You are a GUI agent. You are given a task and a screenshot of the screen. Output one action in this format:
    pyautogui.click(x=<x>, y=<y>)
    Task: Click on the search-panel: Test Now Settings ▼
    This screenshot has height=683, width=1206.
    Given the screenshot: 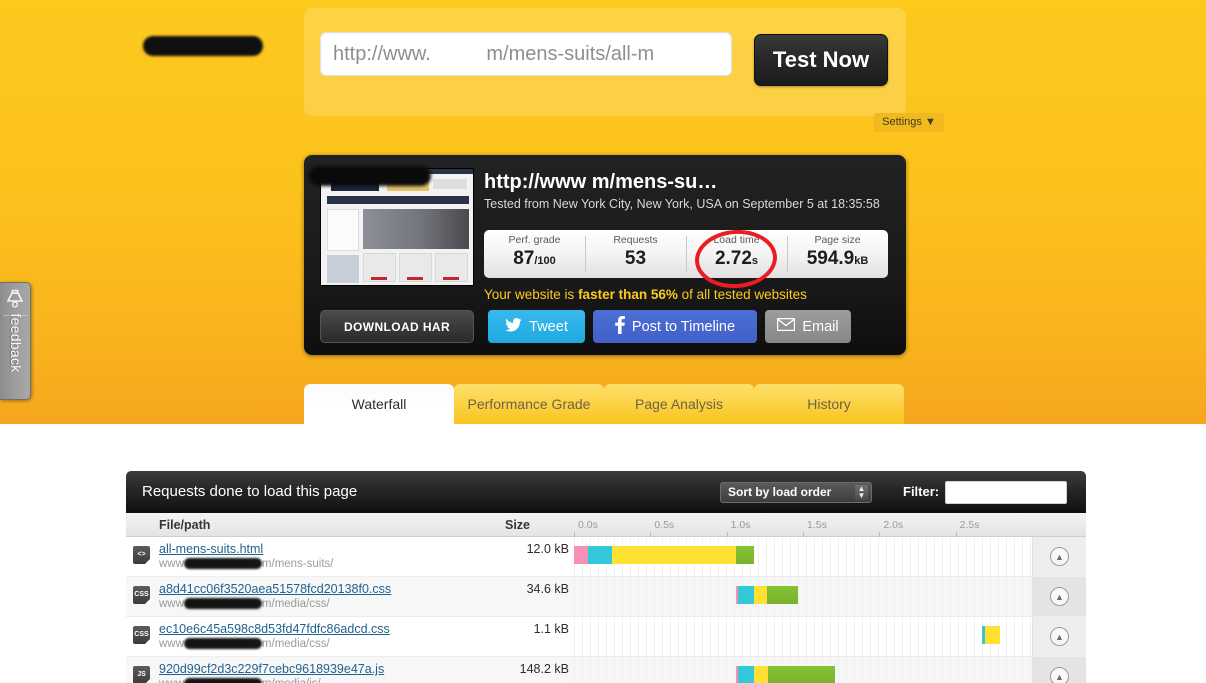 What is the action you would take?
    pyautogui.click(x=624, y=70)
    